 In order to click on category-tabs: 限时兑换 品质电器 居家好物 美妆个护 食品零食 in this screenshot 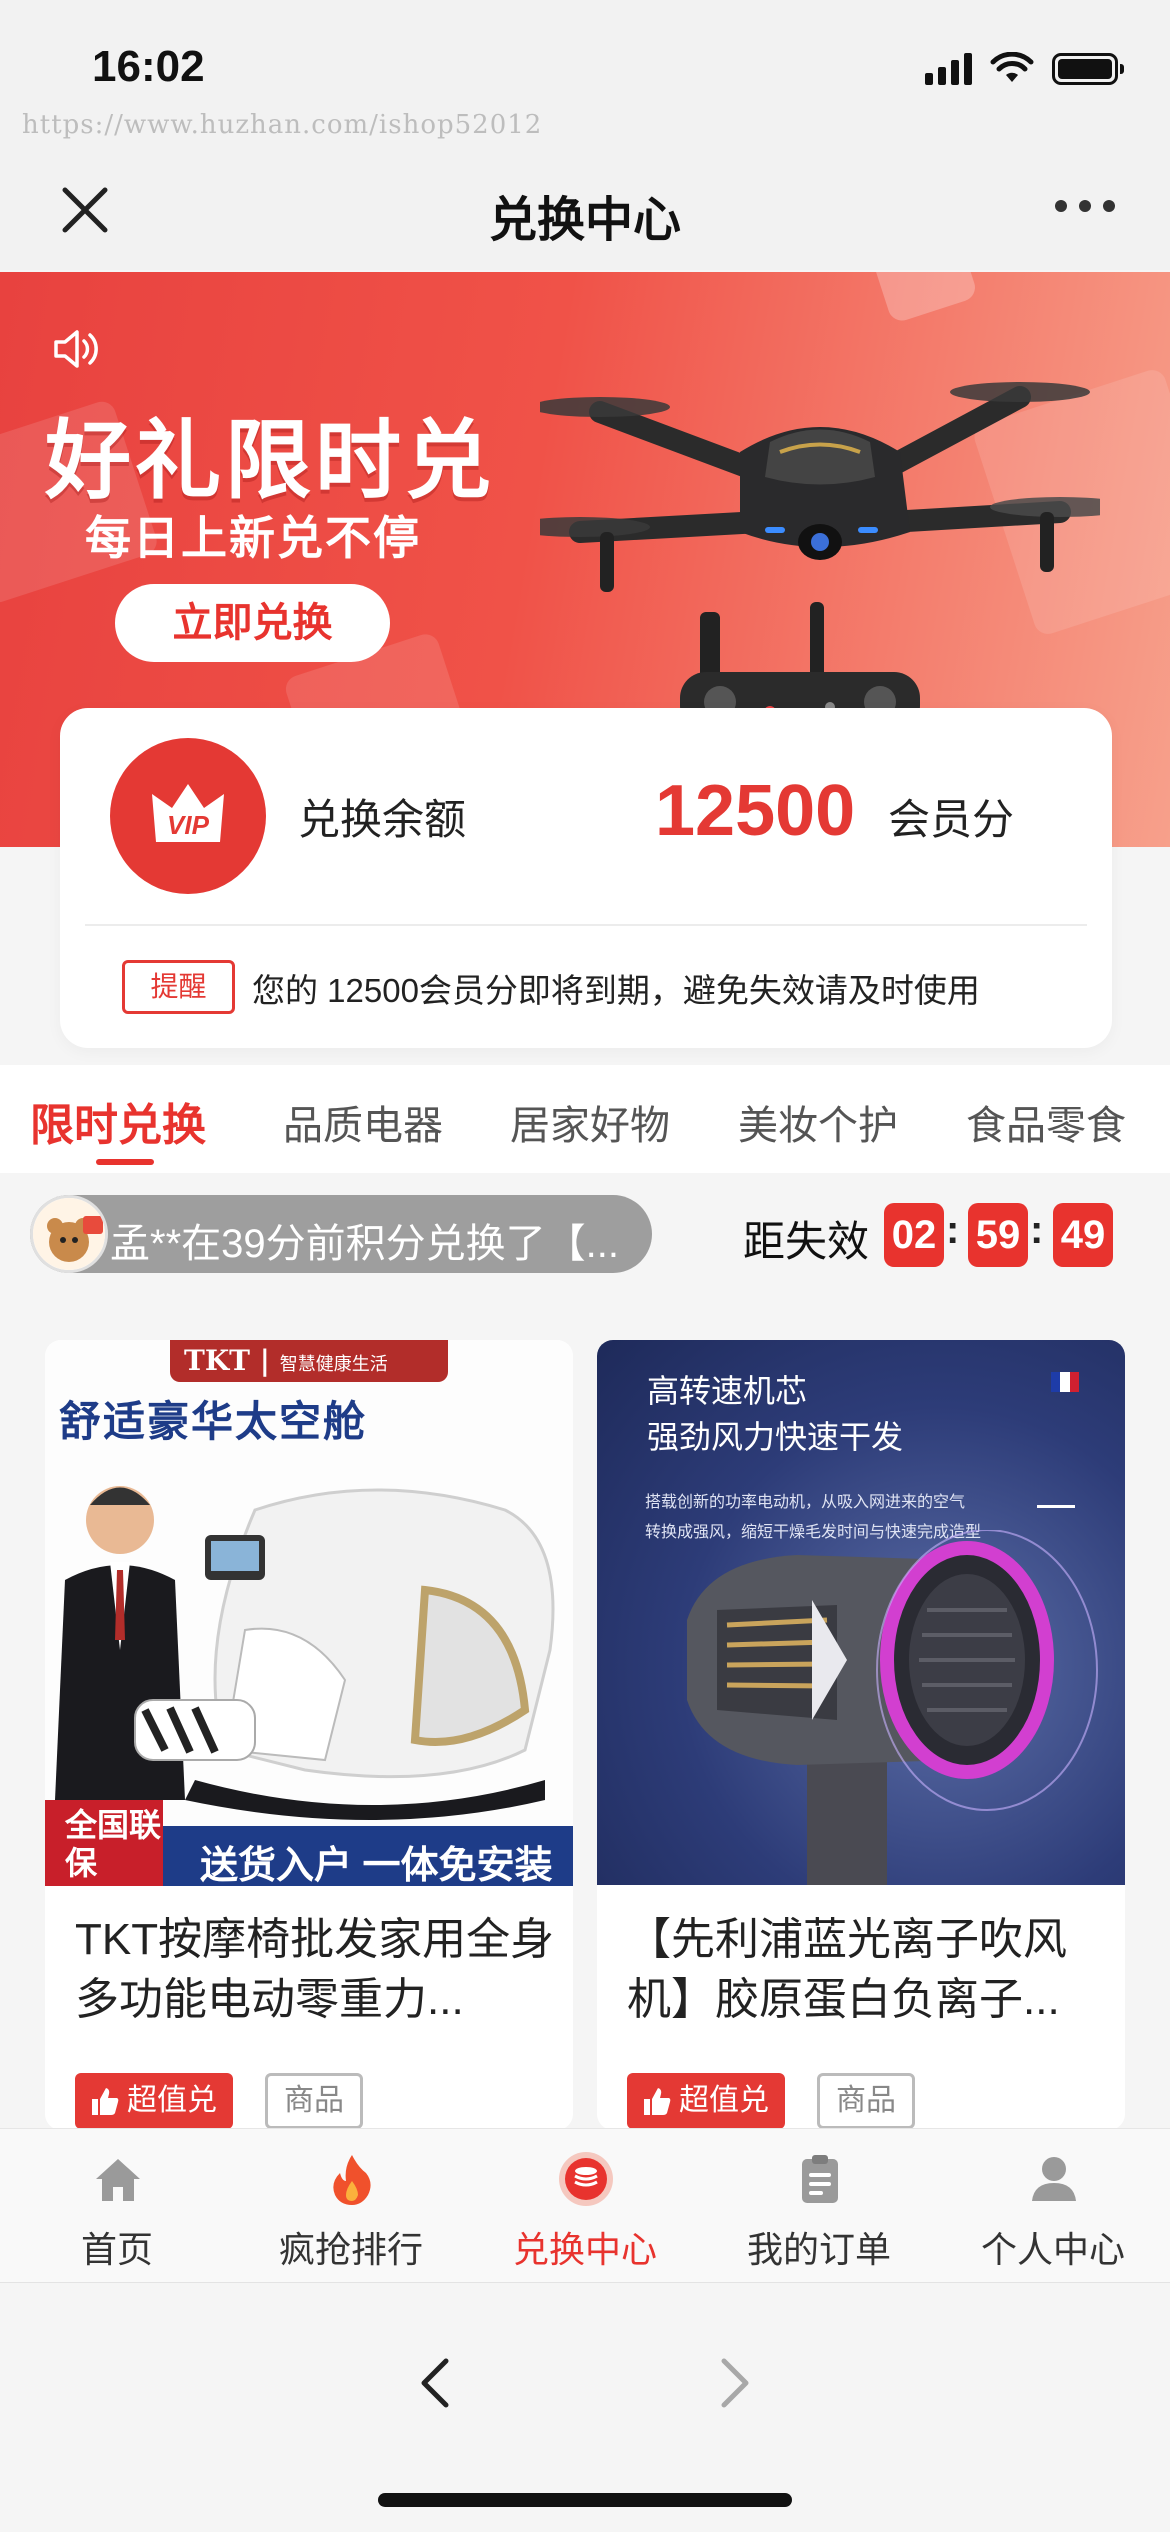, I will do `click(585, 1119)`.